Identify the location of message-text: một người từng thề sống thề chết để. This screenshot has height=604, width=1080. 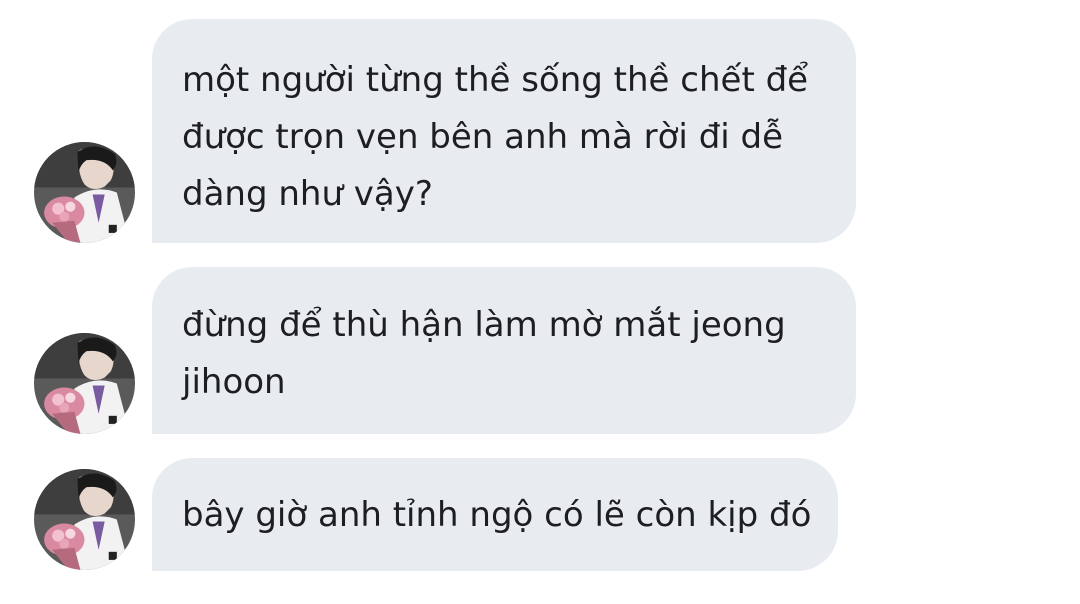
(495, 80).